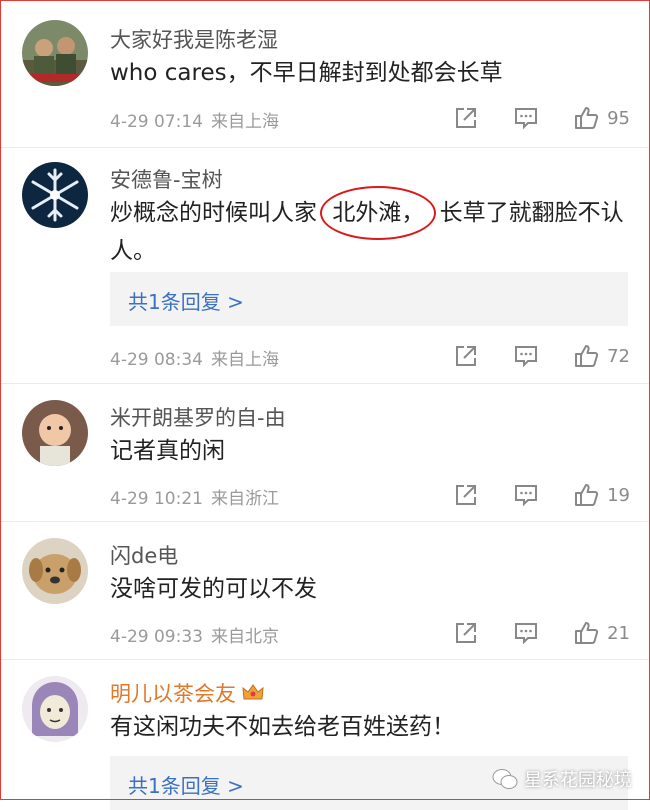 This screenshot has height=810, width=650. Describe the element at coordinates (253, 695) in the screenshot. I see `vip-crown-icon` at that location.